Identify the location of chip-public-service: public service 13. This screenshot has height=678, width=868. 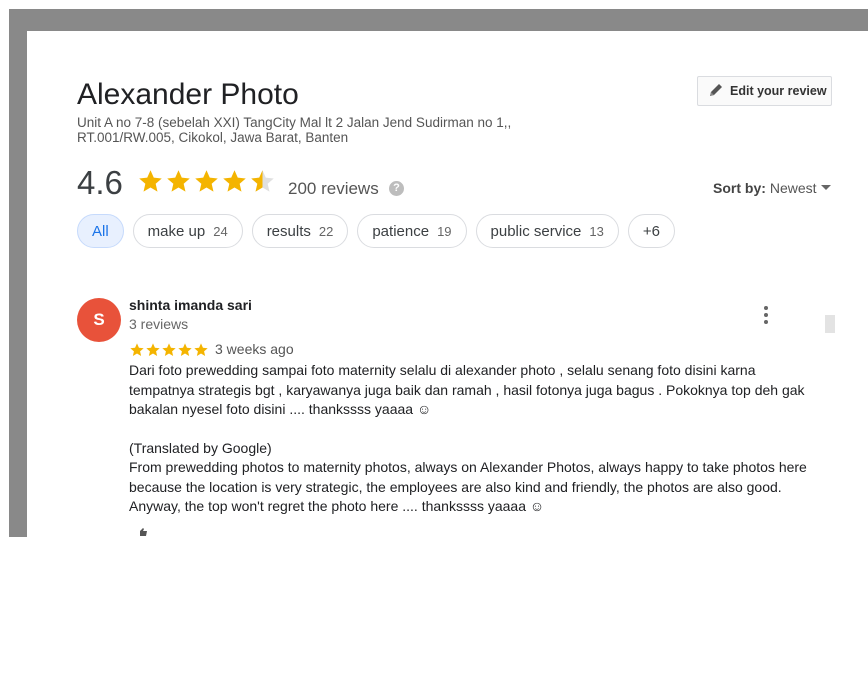
(547, 231).